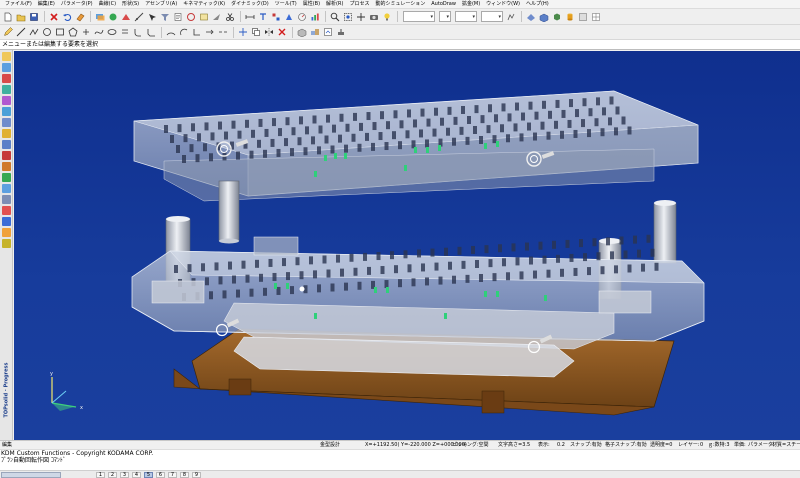 The height and width of the screenshot is (478, 800). What do you see at coordinates (511, 17) in the screenshot?
I see `sculpt-icon` at bounding box center [511, 17].